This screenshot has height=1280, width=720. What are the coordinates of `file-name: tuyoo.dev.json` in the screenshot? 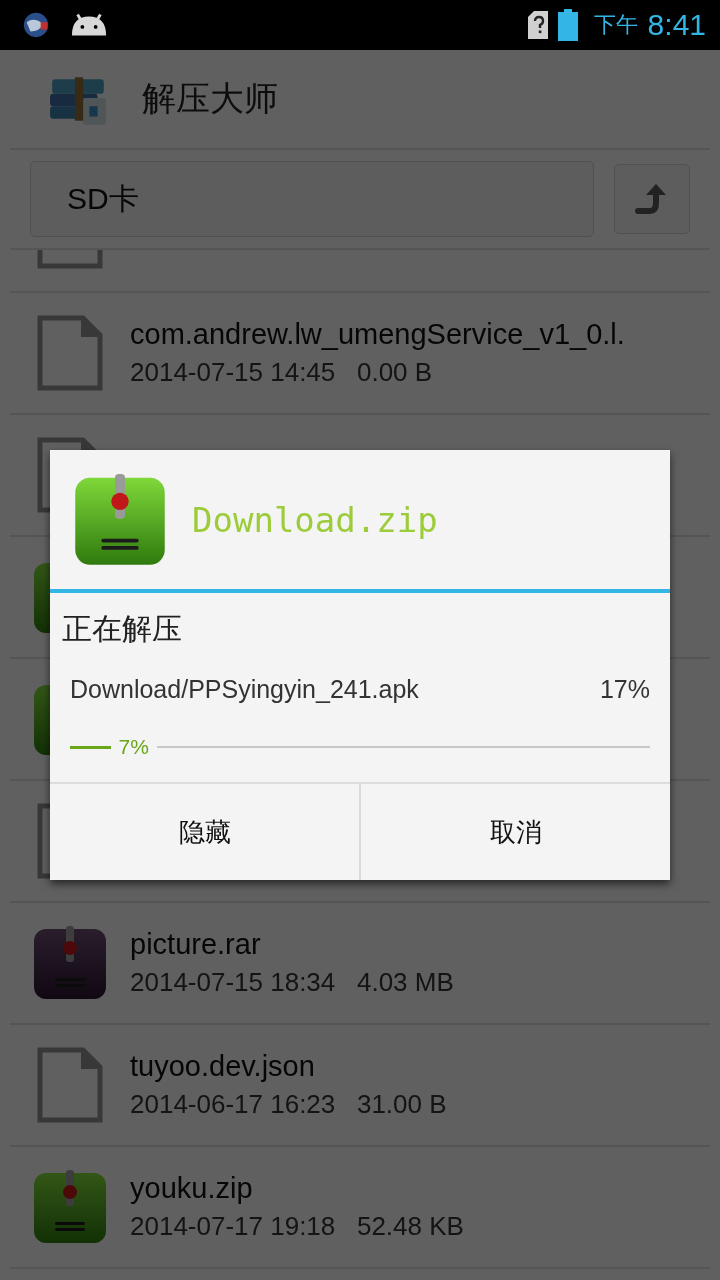 It's located at (223, 1066).